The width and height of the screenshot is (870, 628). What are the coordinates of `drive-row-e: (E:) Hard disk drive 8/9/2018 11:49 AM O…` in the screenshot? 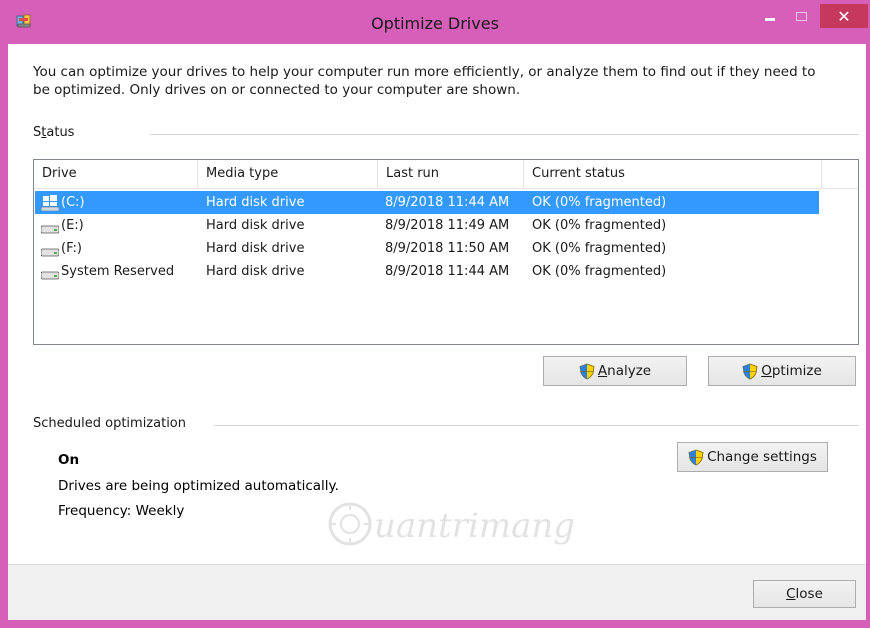 It's located at (427, 225).